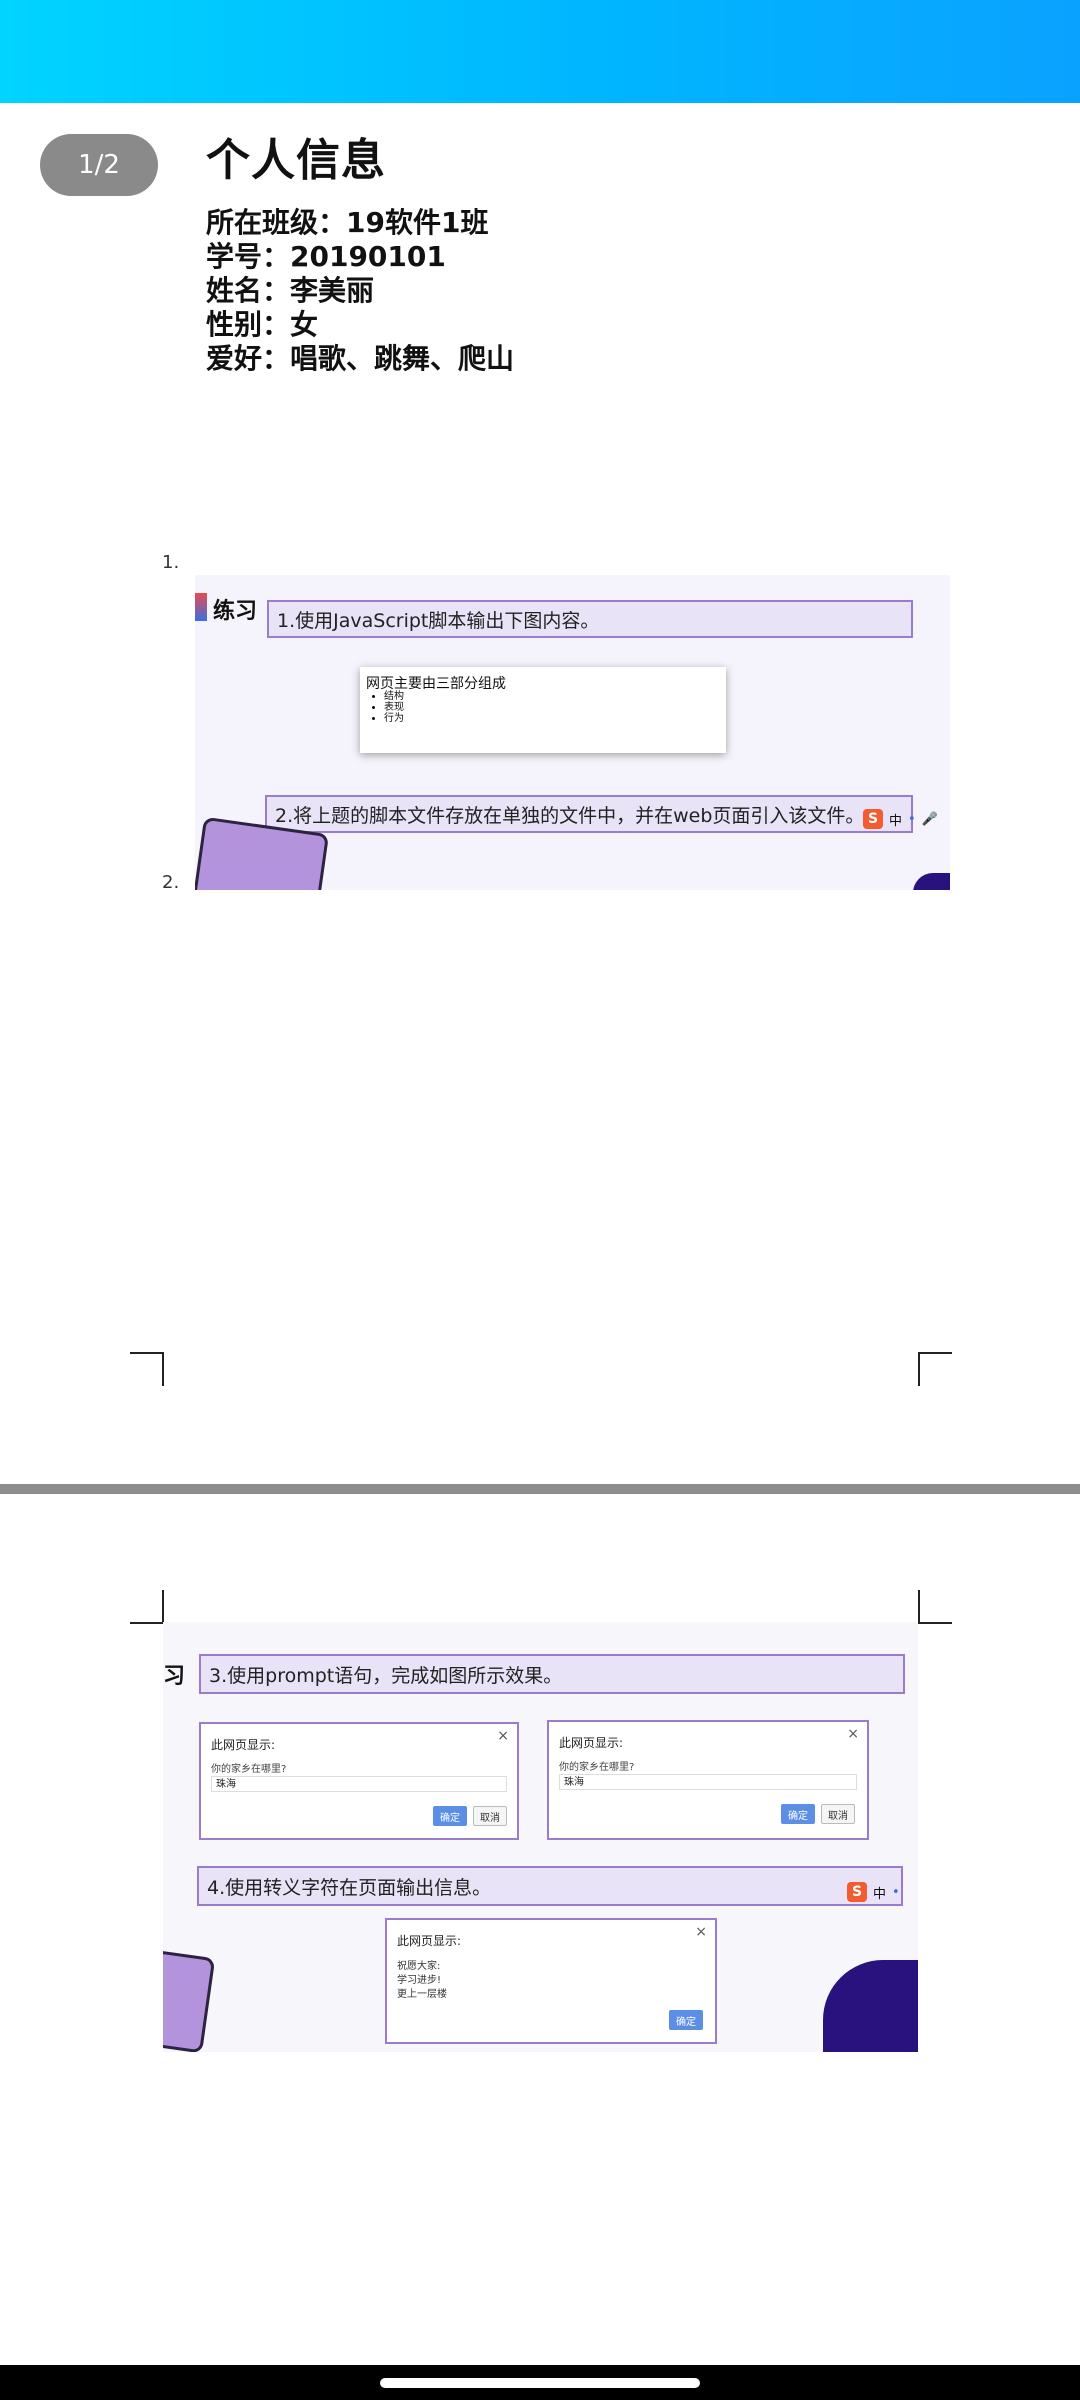  Describe the element at coordinates (174, 1676) in the screenshot. I see `practice-badge: 习` at that location.